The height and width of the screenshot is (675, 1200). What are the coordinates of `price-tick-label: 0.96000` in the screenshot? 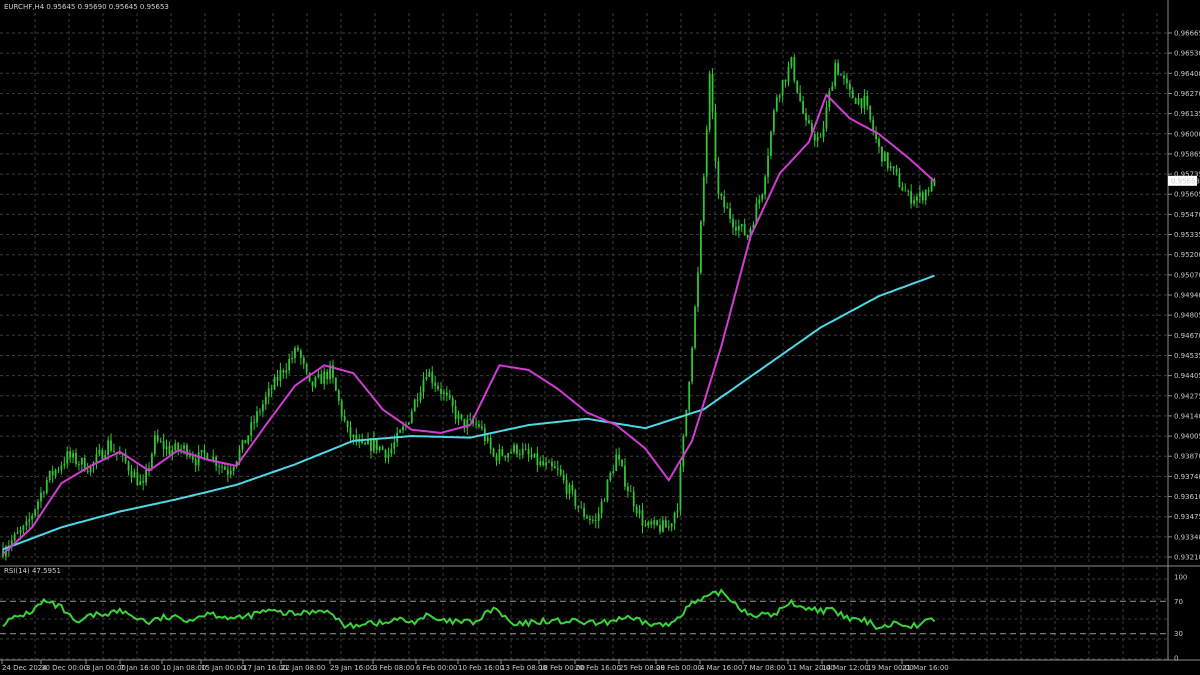 It's located at (1187, 134).